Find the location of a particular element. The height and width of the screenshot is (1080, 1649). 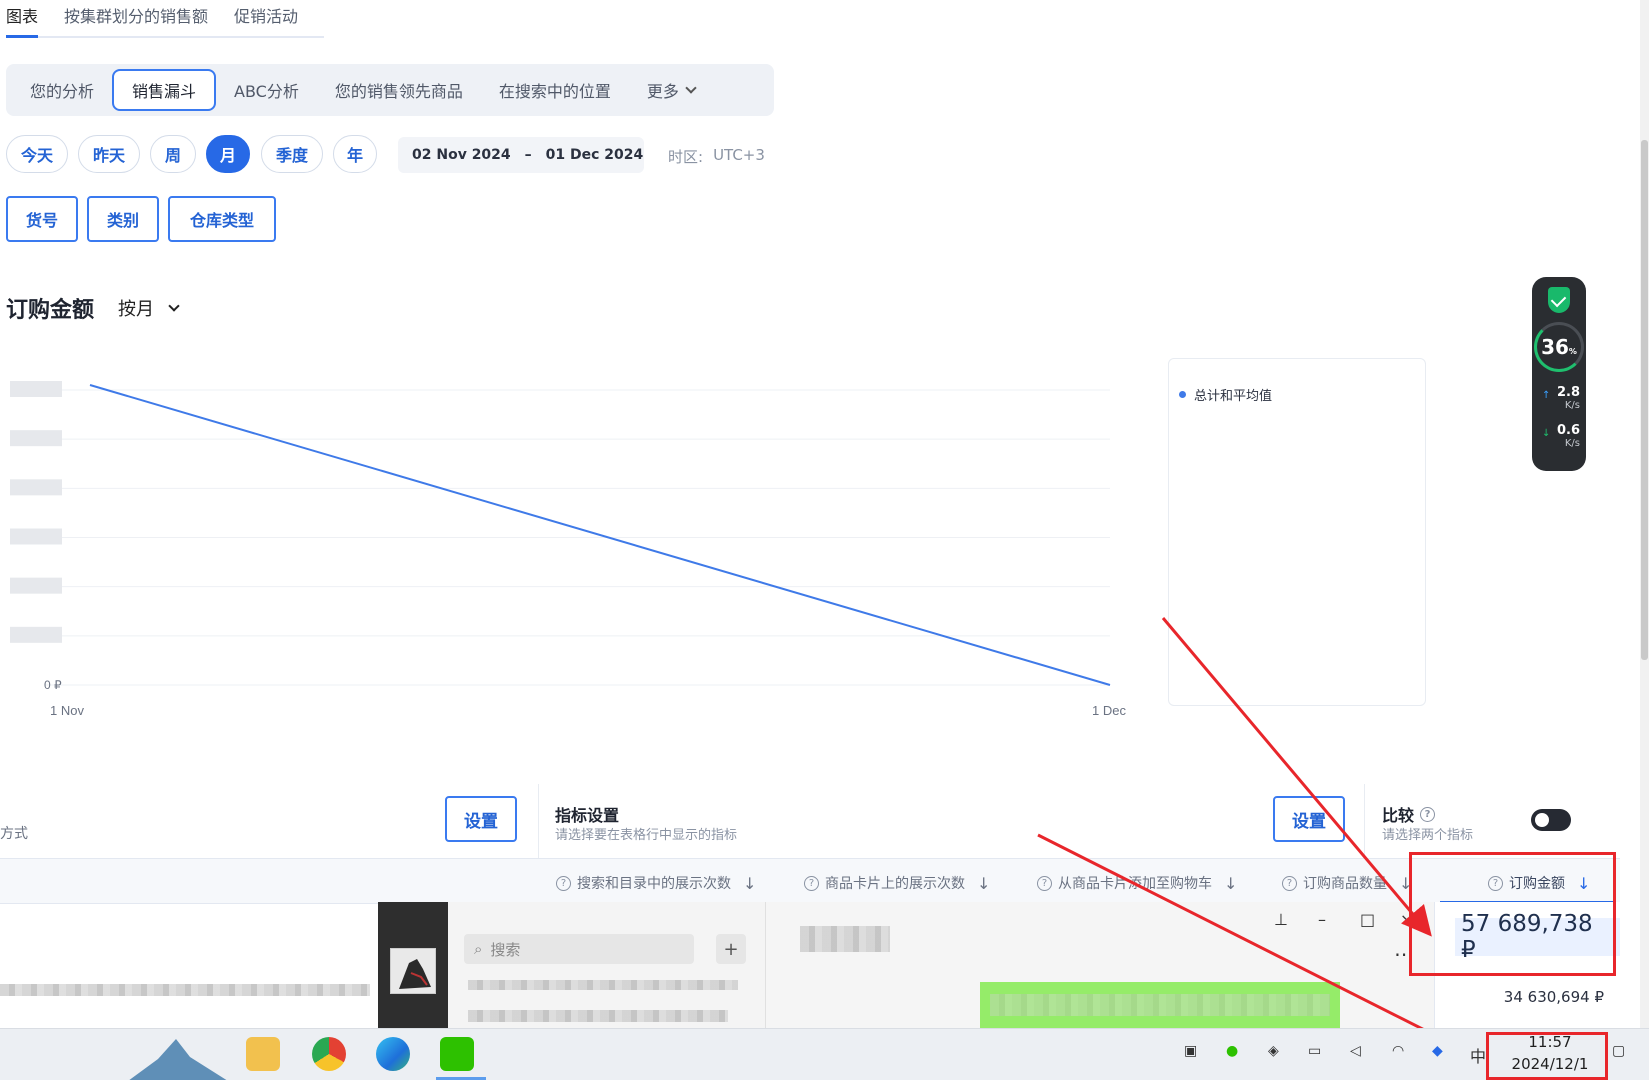

defender-icon: ◆ is located at coordinates (1437, 1051).